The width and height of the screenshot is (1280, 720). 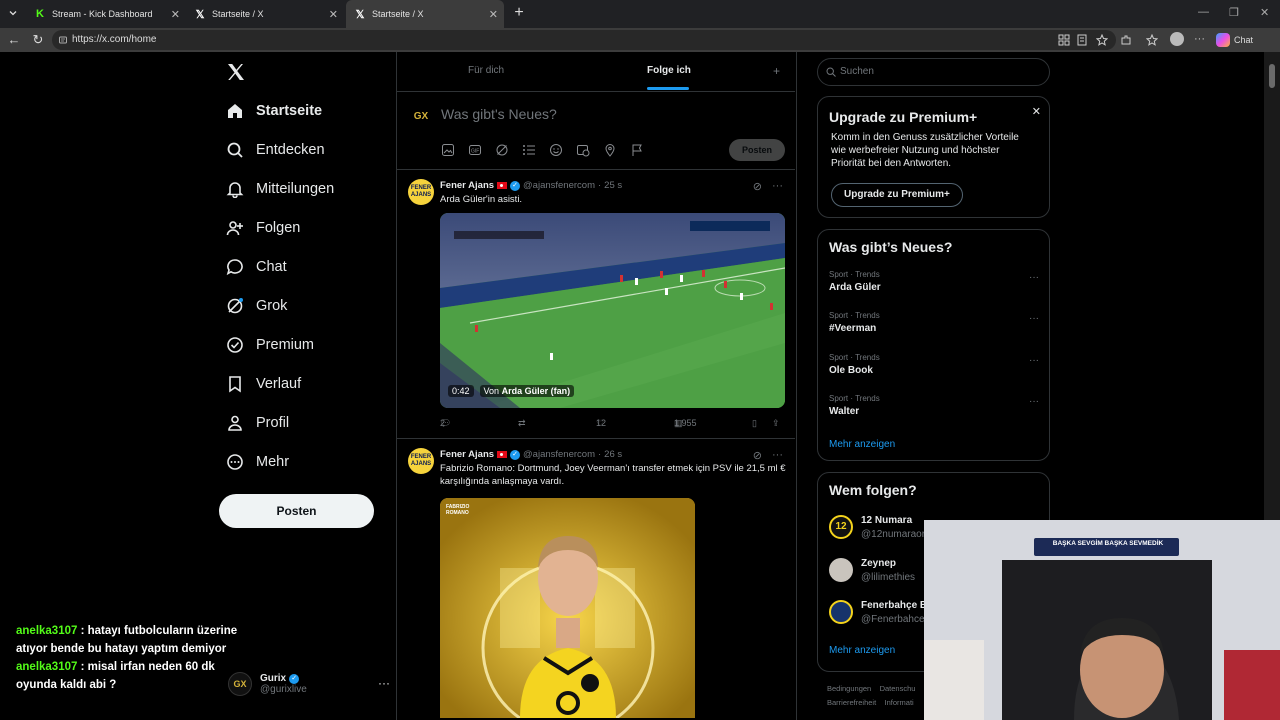 I want to click on schedule-icon, so click(x=583, y=150).